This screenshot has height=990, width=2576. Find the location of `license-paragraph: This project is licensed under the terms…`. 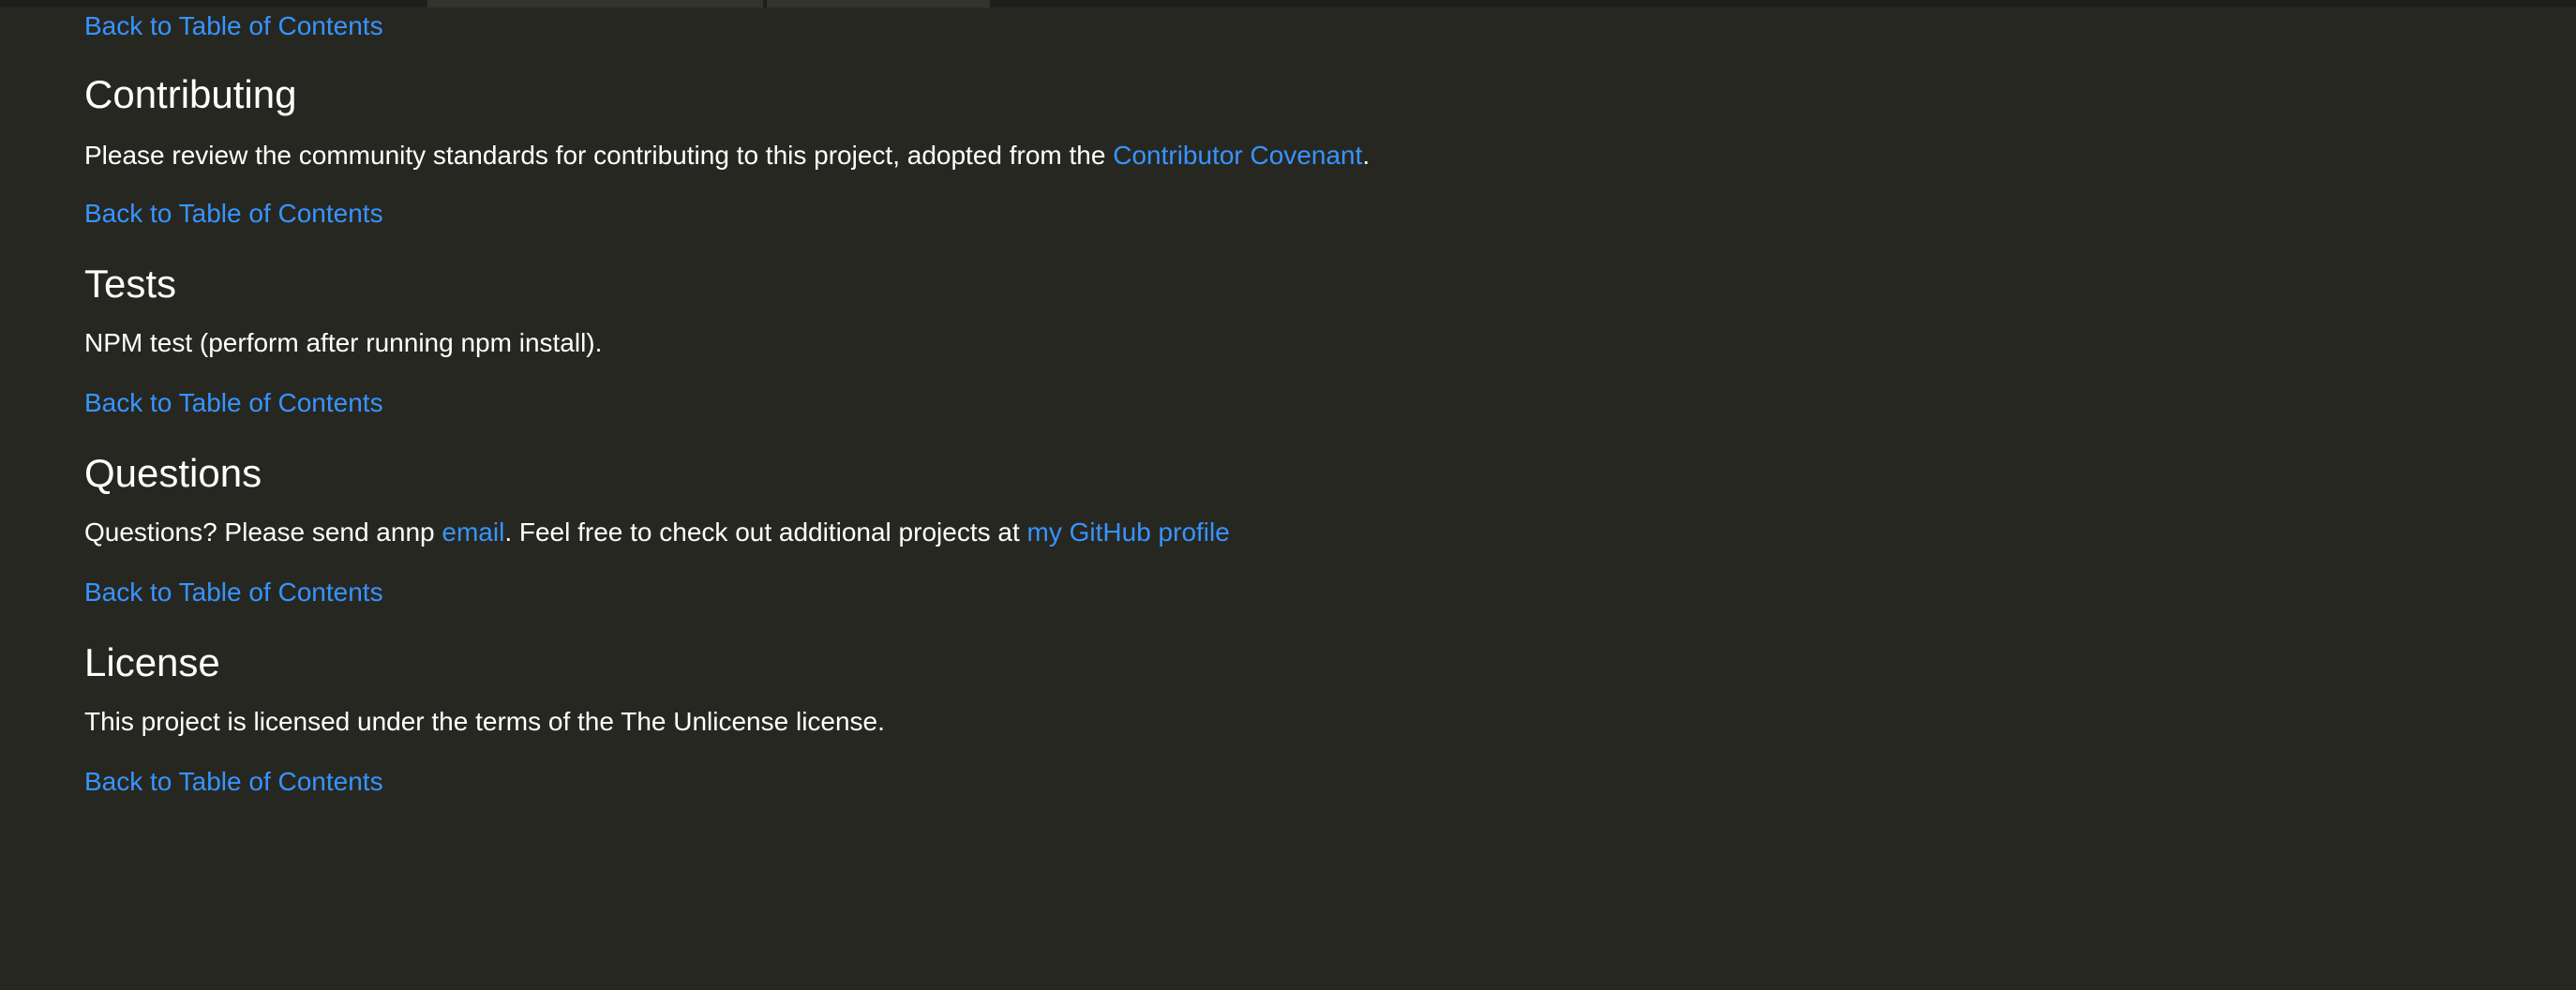

license-paragraph: This project is licensed under the terms… is located at coordinates (485, 721).